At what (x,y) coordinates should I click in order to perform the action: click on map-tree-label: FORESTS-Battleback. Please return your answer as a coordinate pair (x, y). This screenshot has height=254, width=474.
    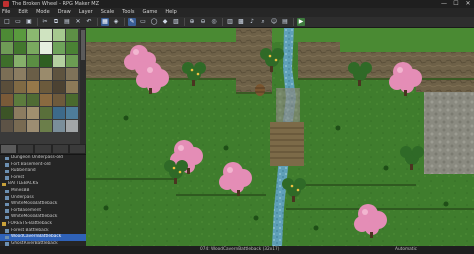
    Looking at the image, I should click on (30, 223).